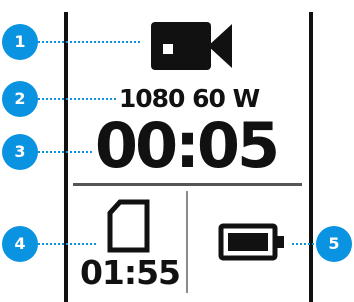  What do you see at coordinates (20, 152) in the screenshot?
I see `callout-badge-3: 3` at bounding box center [20, 152].